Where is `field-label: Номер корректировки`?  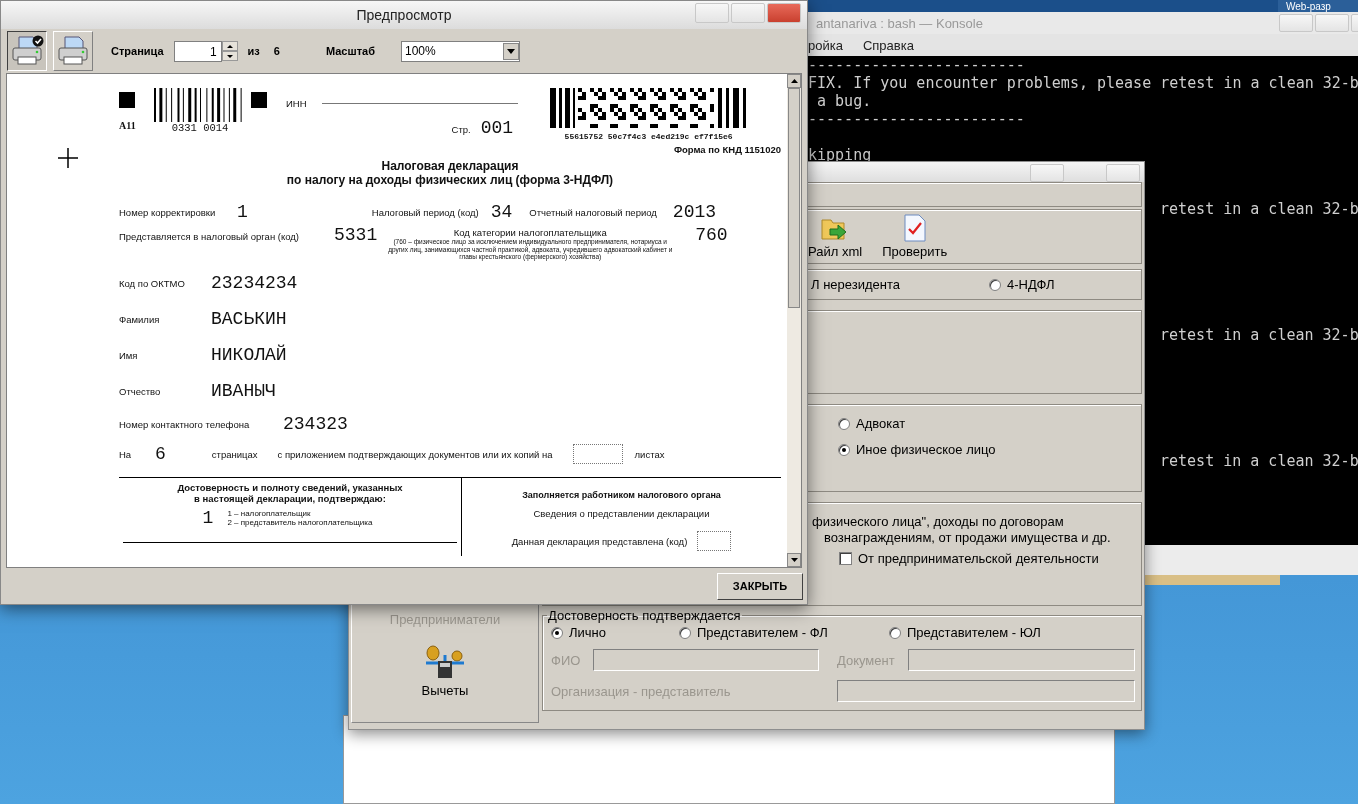 field-label: Номер корректировки is located at coordinates (168, 212).